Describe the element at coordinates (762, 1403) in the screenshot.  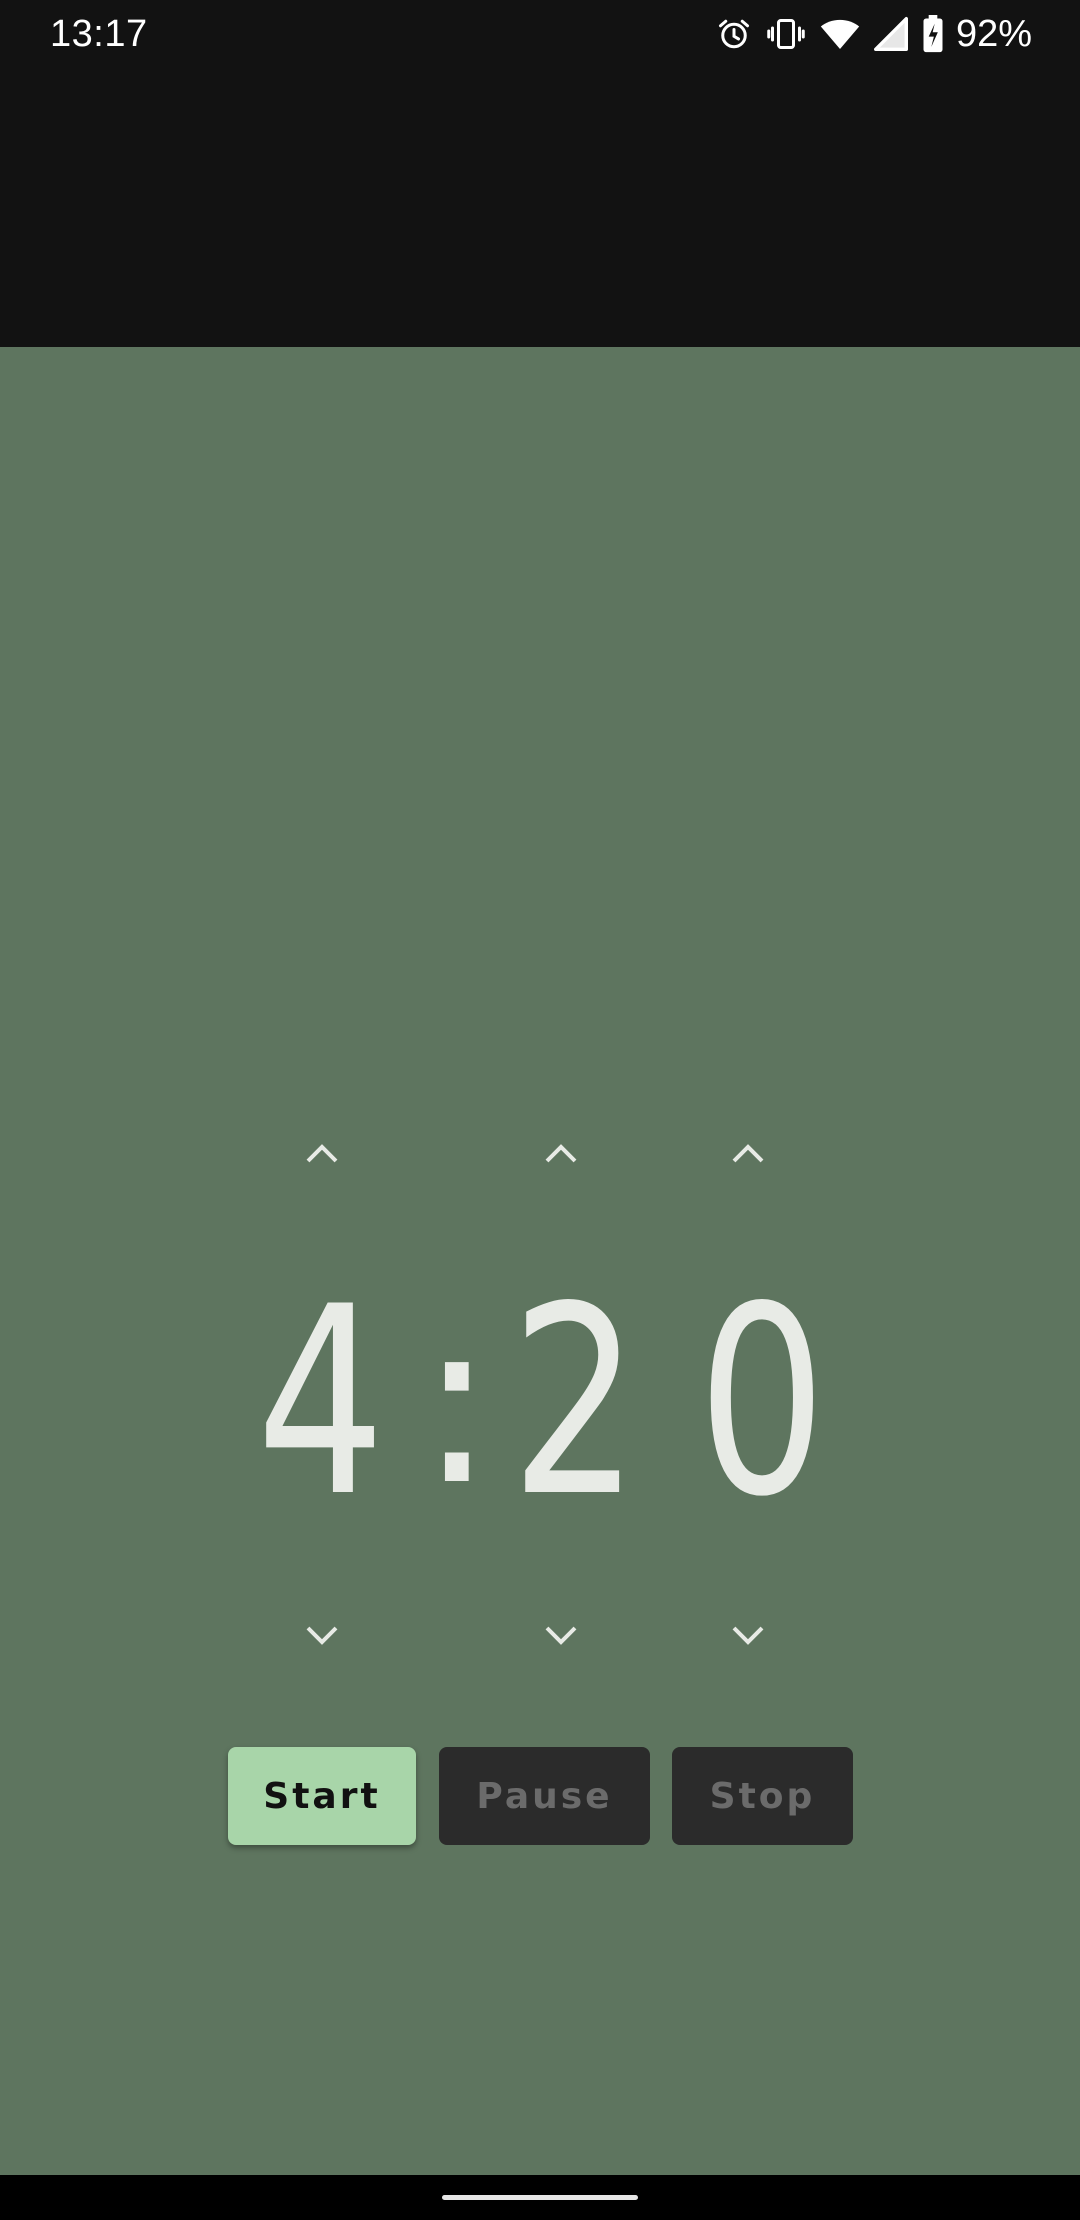
I see `seconds-ones-digit: 0` at that location.